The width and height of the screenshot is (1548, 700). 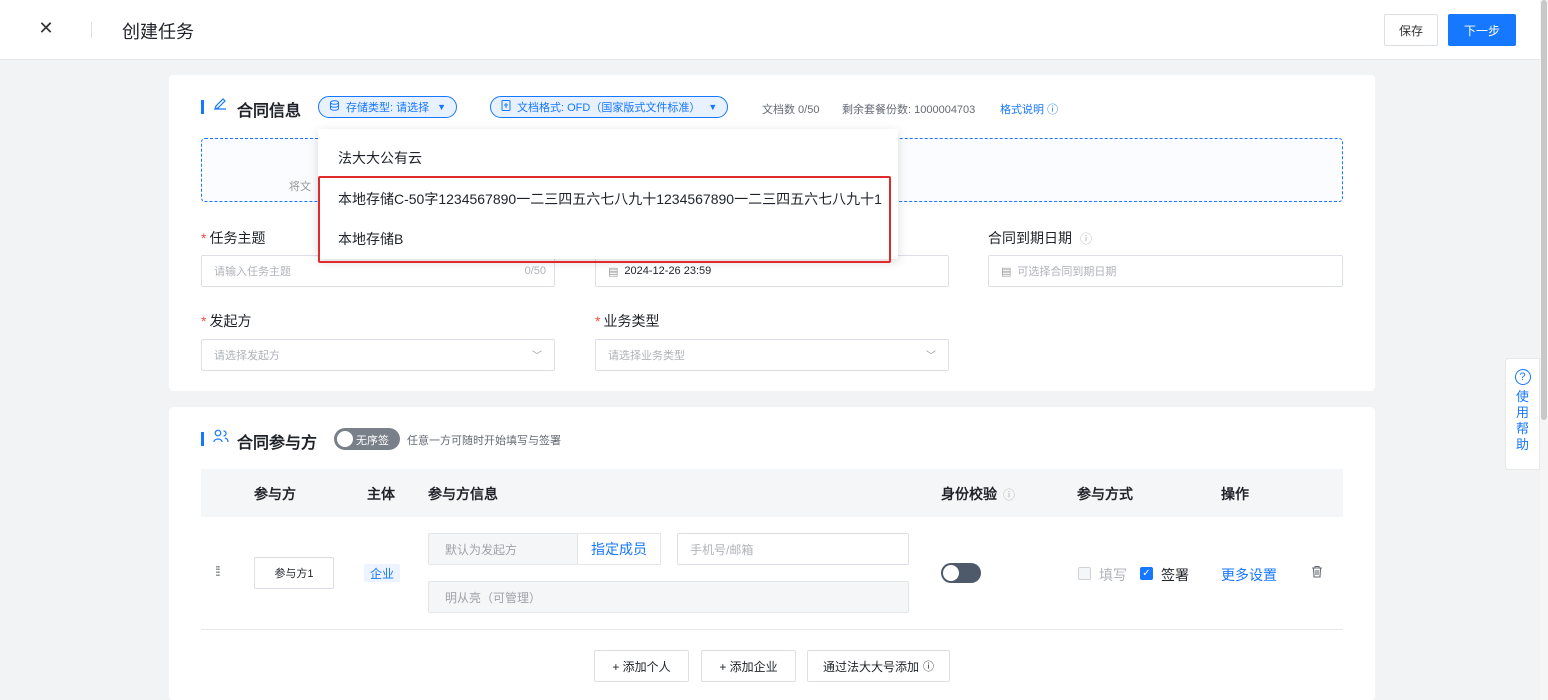 I want to click on participants-title: 合同参与方, so click(x=277, y=443).